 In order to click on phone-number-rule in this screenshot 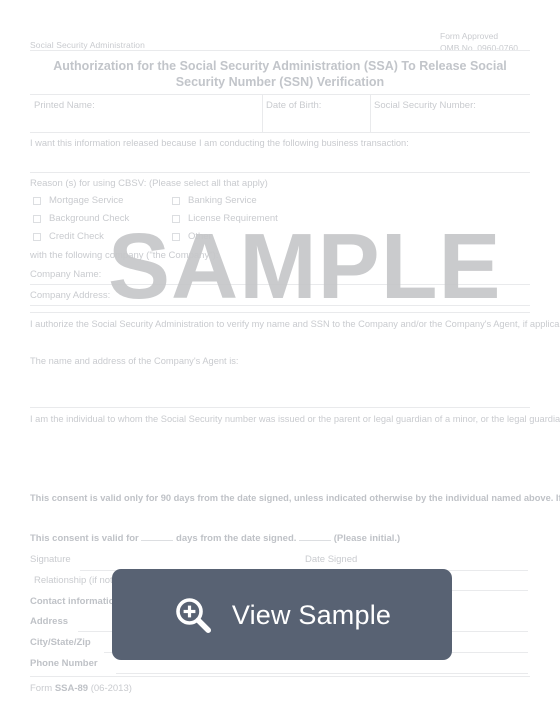, I will do `click(322, 673)`.